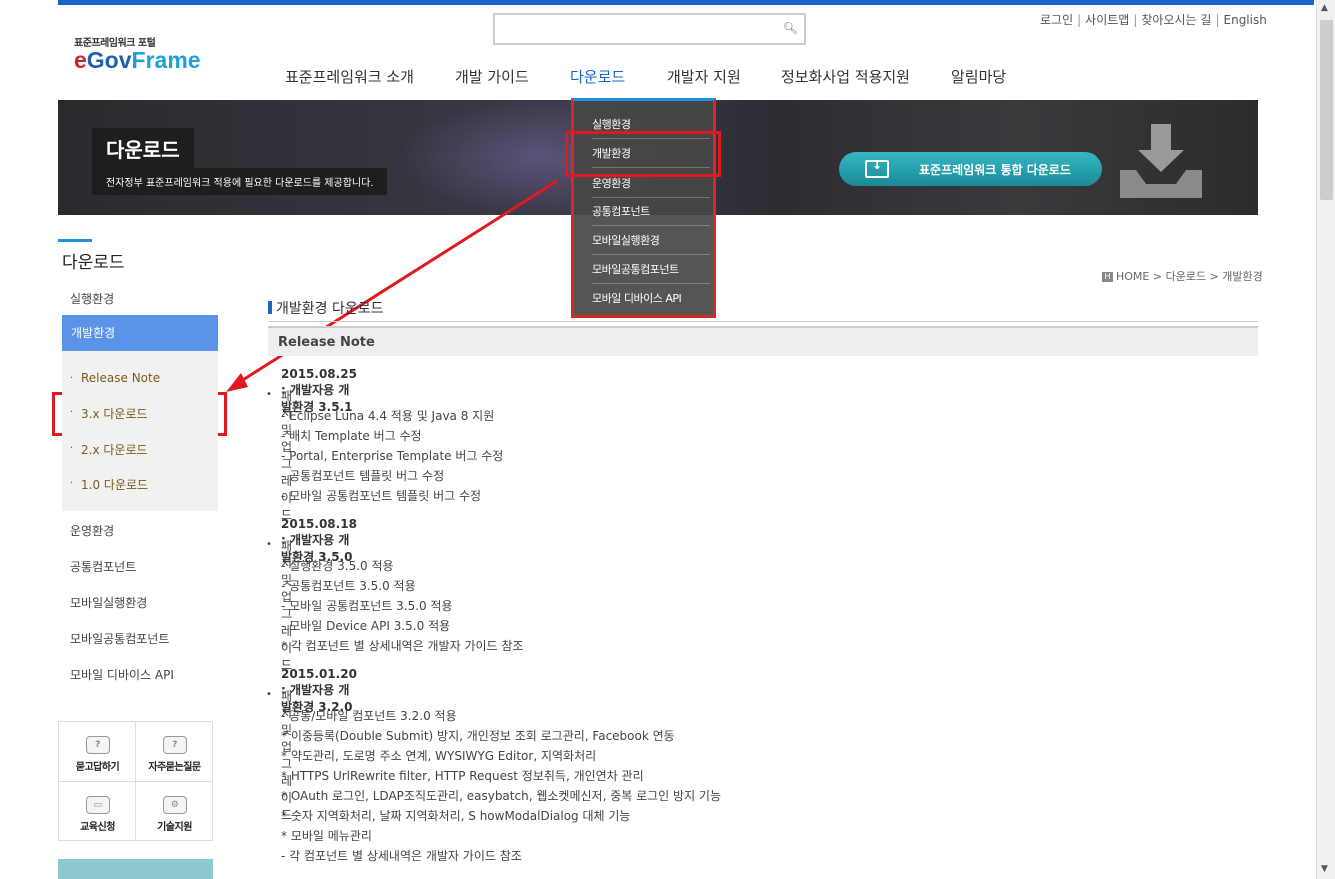  I want to click on release-line: - 모바일 공통컴포넌트 템플릿 버그 수정, so click(381, 496).